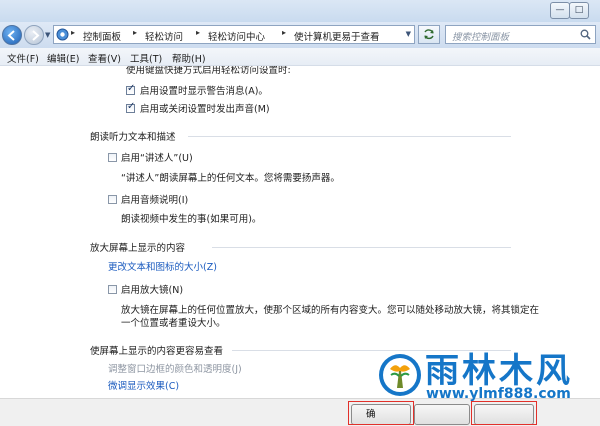 The image size is (600, 426). I want to click on magnifier-description-continued: 一个位置或者重设大小。, so click(173, 323).